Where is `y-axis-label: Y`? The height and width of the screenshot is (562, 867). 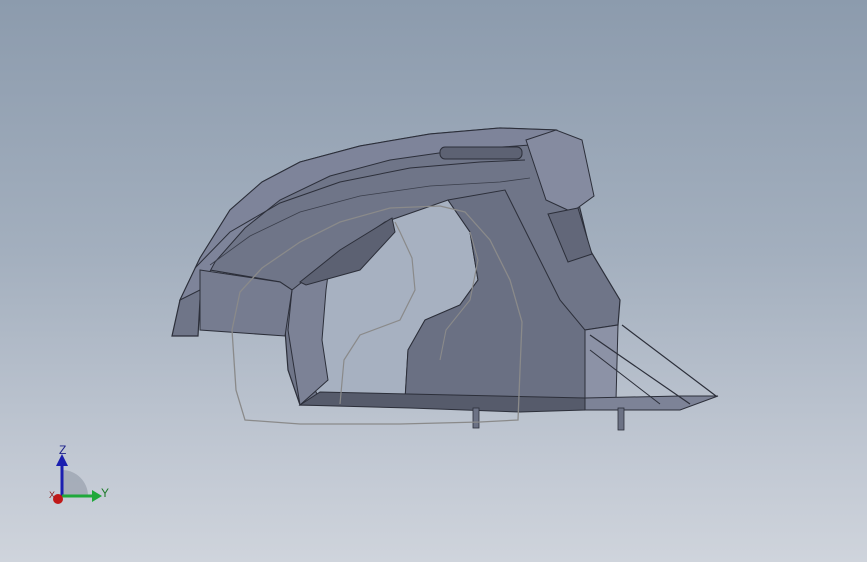
y-axis-label: Y is located at coordinates (105, 493).